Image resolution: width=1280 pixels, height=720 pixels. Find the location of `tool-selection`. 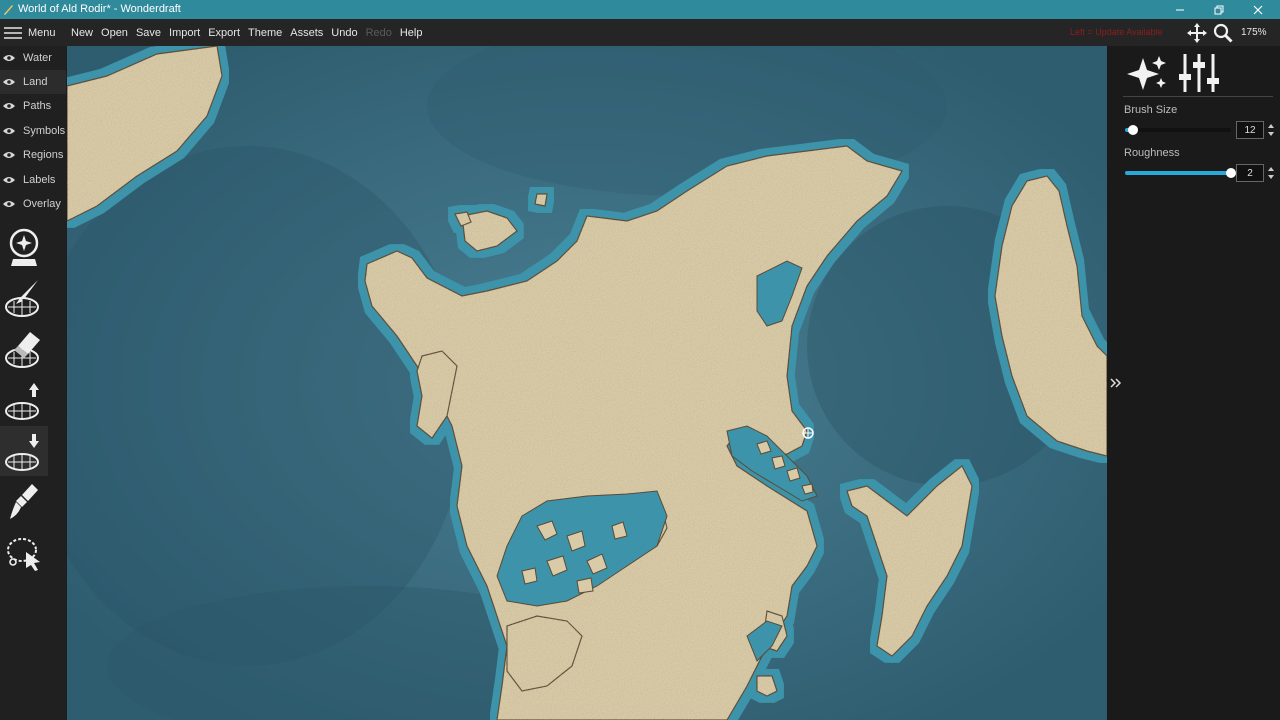

tool-selection is located at coordinates (24, 553).